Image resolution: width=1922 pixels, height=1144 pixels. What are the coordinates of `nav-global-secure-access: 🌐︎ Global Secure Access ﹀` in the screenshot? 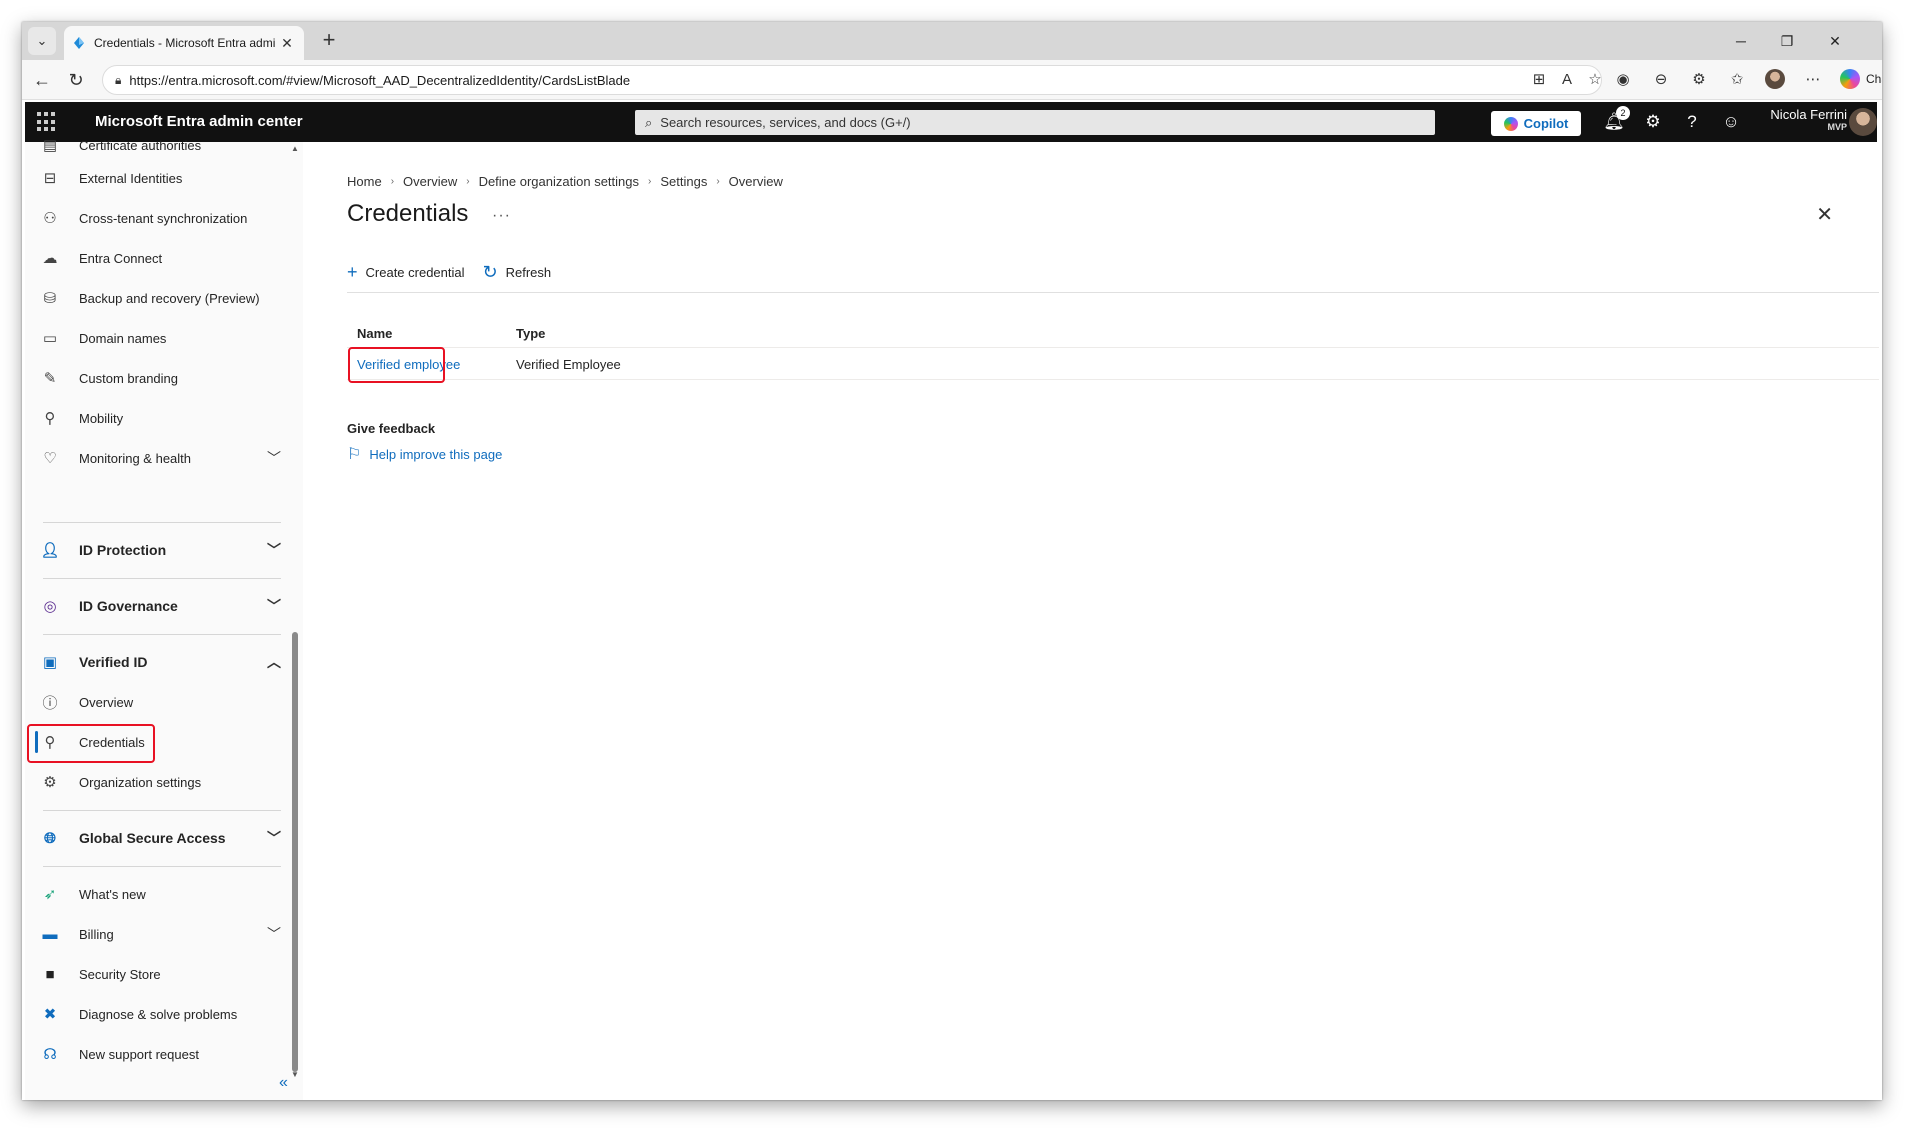 It's located at (163, 838).